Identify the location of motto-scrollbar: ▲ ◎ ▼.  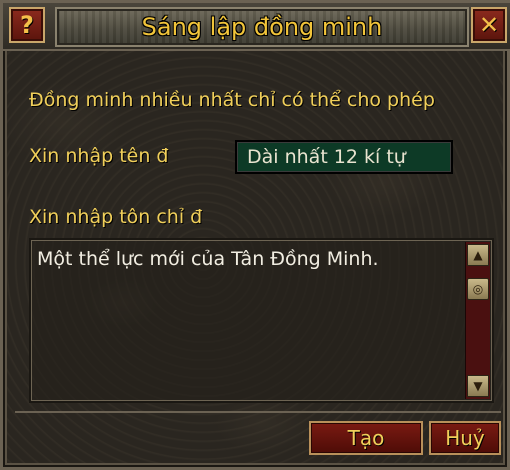
(477, 320).